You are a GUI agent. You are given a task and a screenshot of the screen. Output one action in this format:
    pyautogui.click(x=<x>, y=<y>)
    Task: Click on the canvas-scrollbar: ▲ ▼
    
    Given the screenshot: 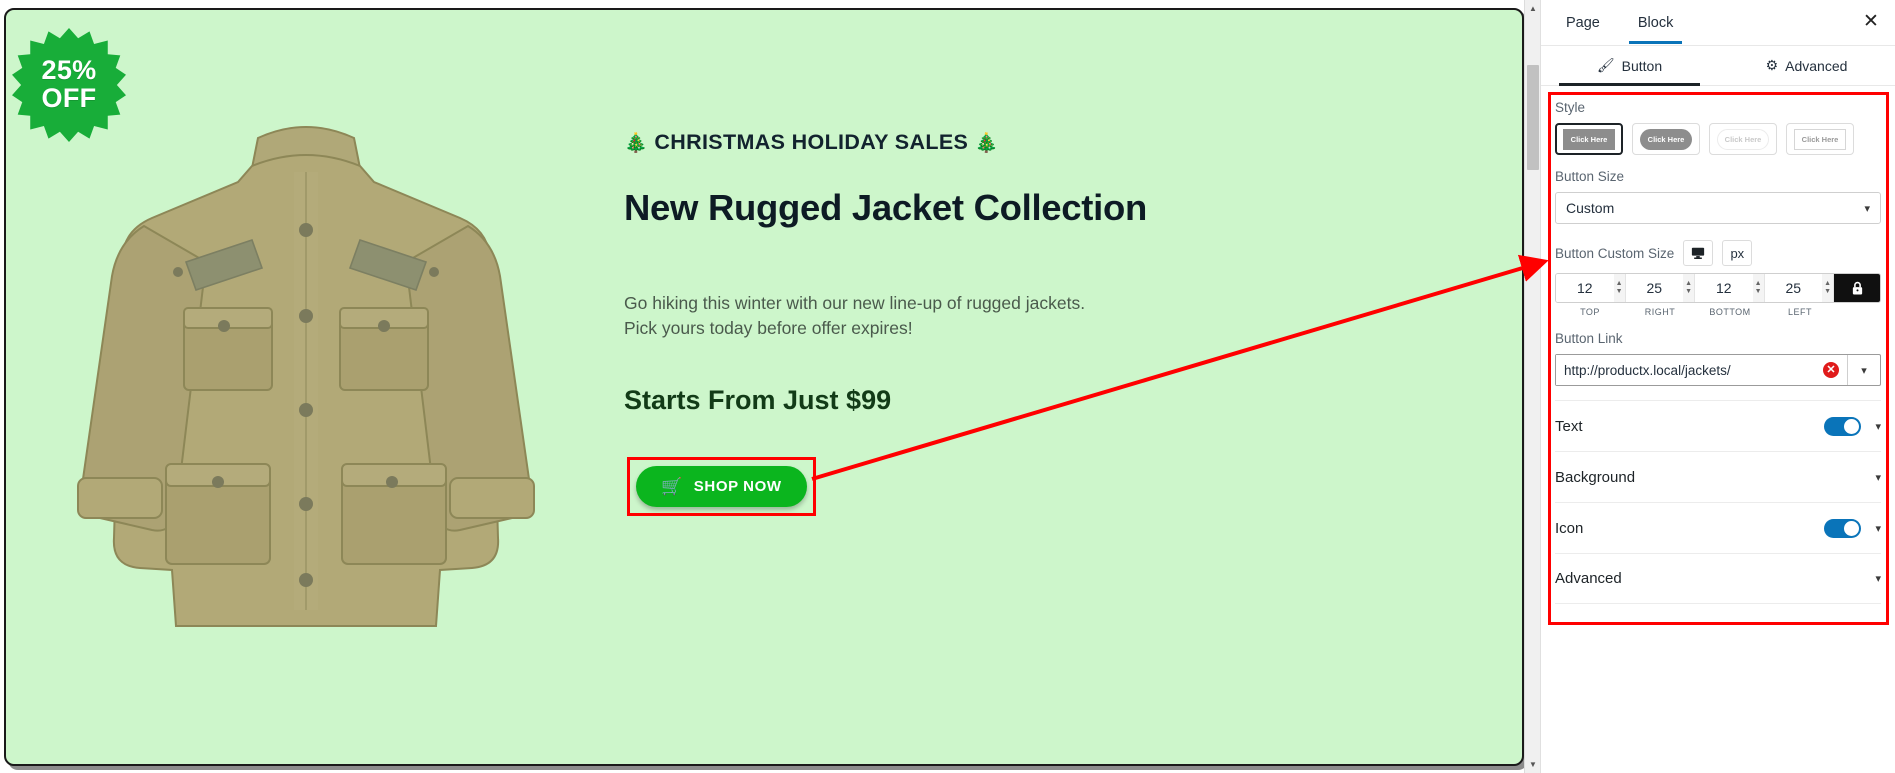 What is the action you would take?
    pyautogui.click(x=1532, y=386)
    